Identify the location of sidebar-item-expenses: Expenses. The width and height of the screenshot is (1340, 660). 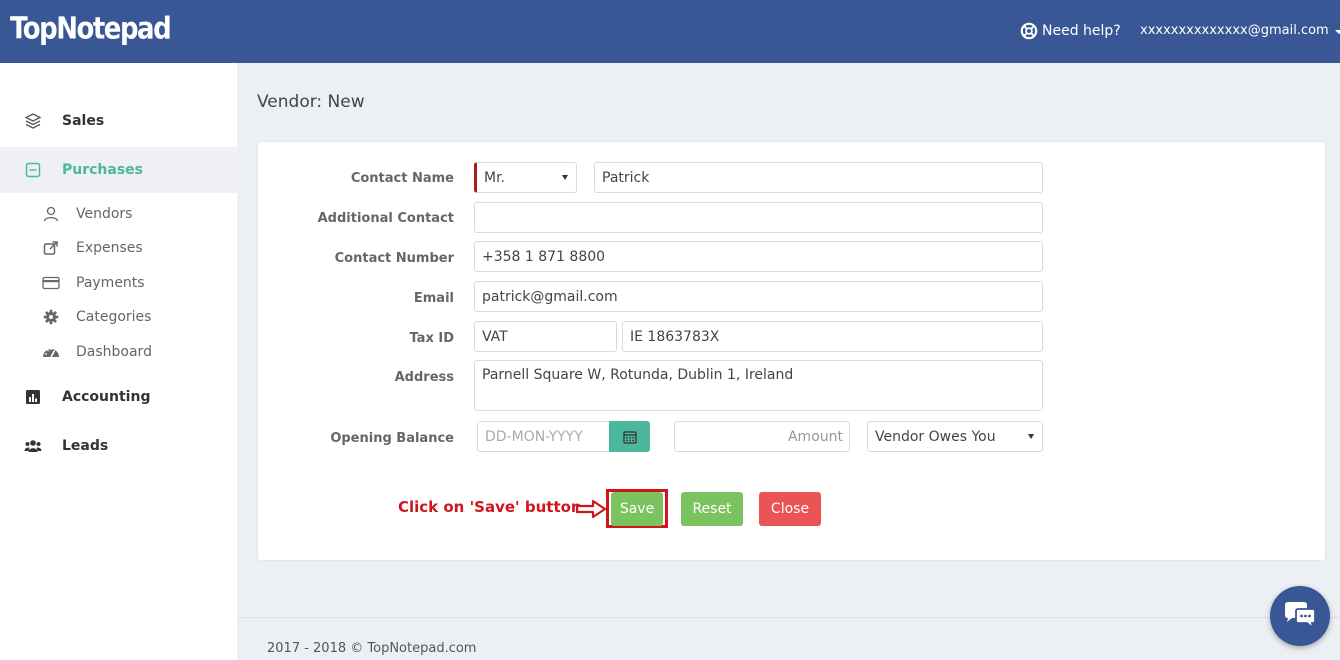
(118, 248).